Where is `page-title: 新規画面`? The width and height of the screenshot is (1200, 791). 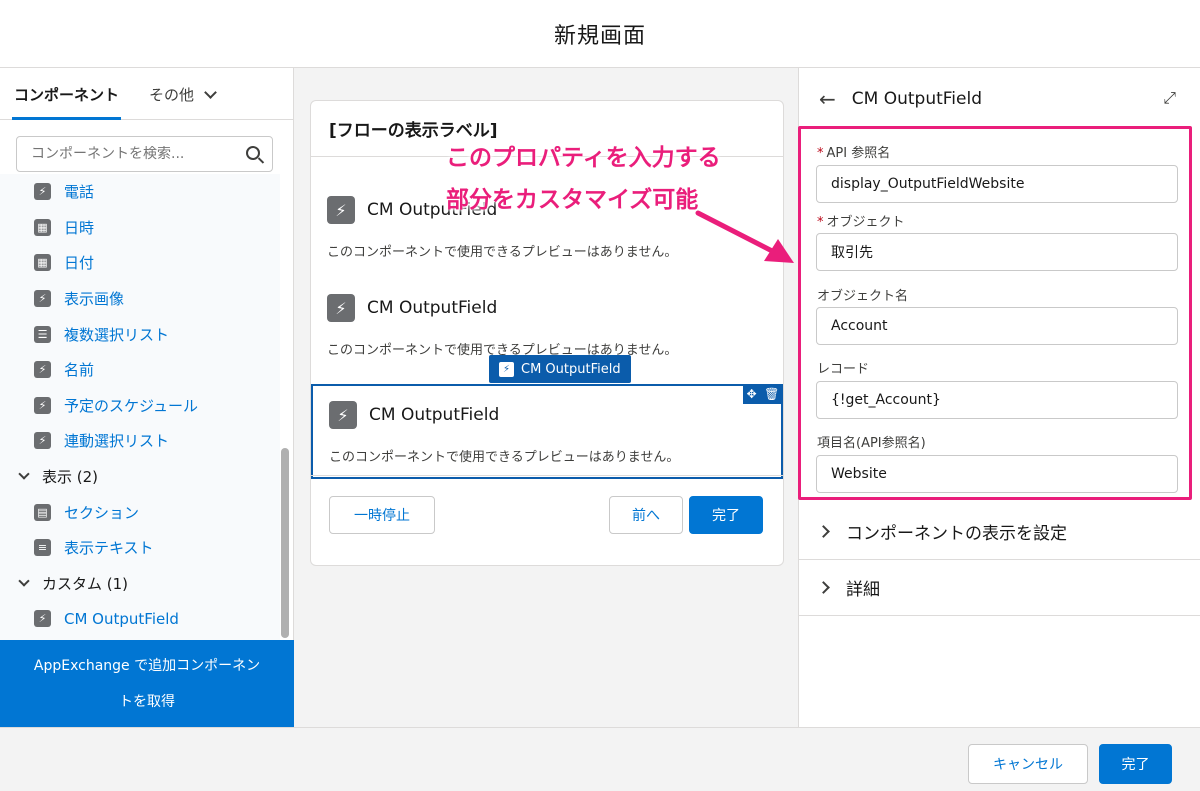
page-title: 新規画面 is located at coordinates (599, 36).